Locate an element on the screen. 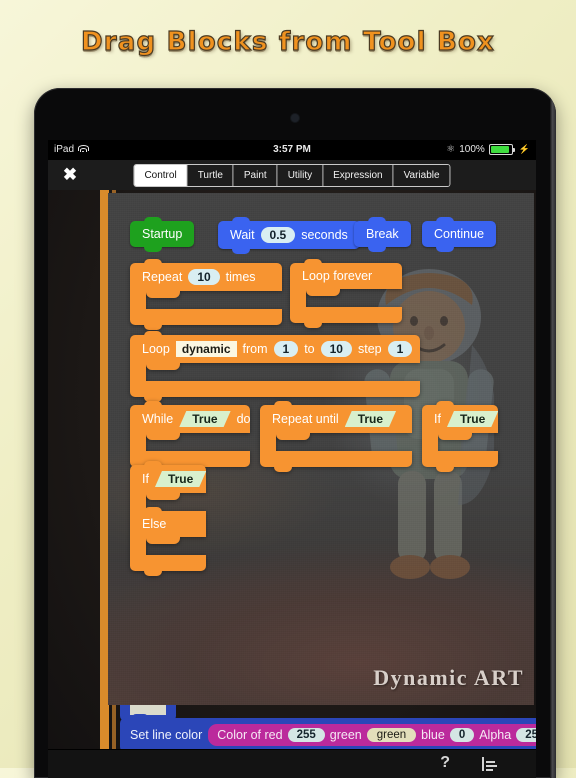 The height and width of the screenshot is (778, 576). block-loop-from-to-step: Loop dynamic from 1 to 10 step 1 is located at coordinates (275, 366).